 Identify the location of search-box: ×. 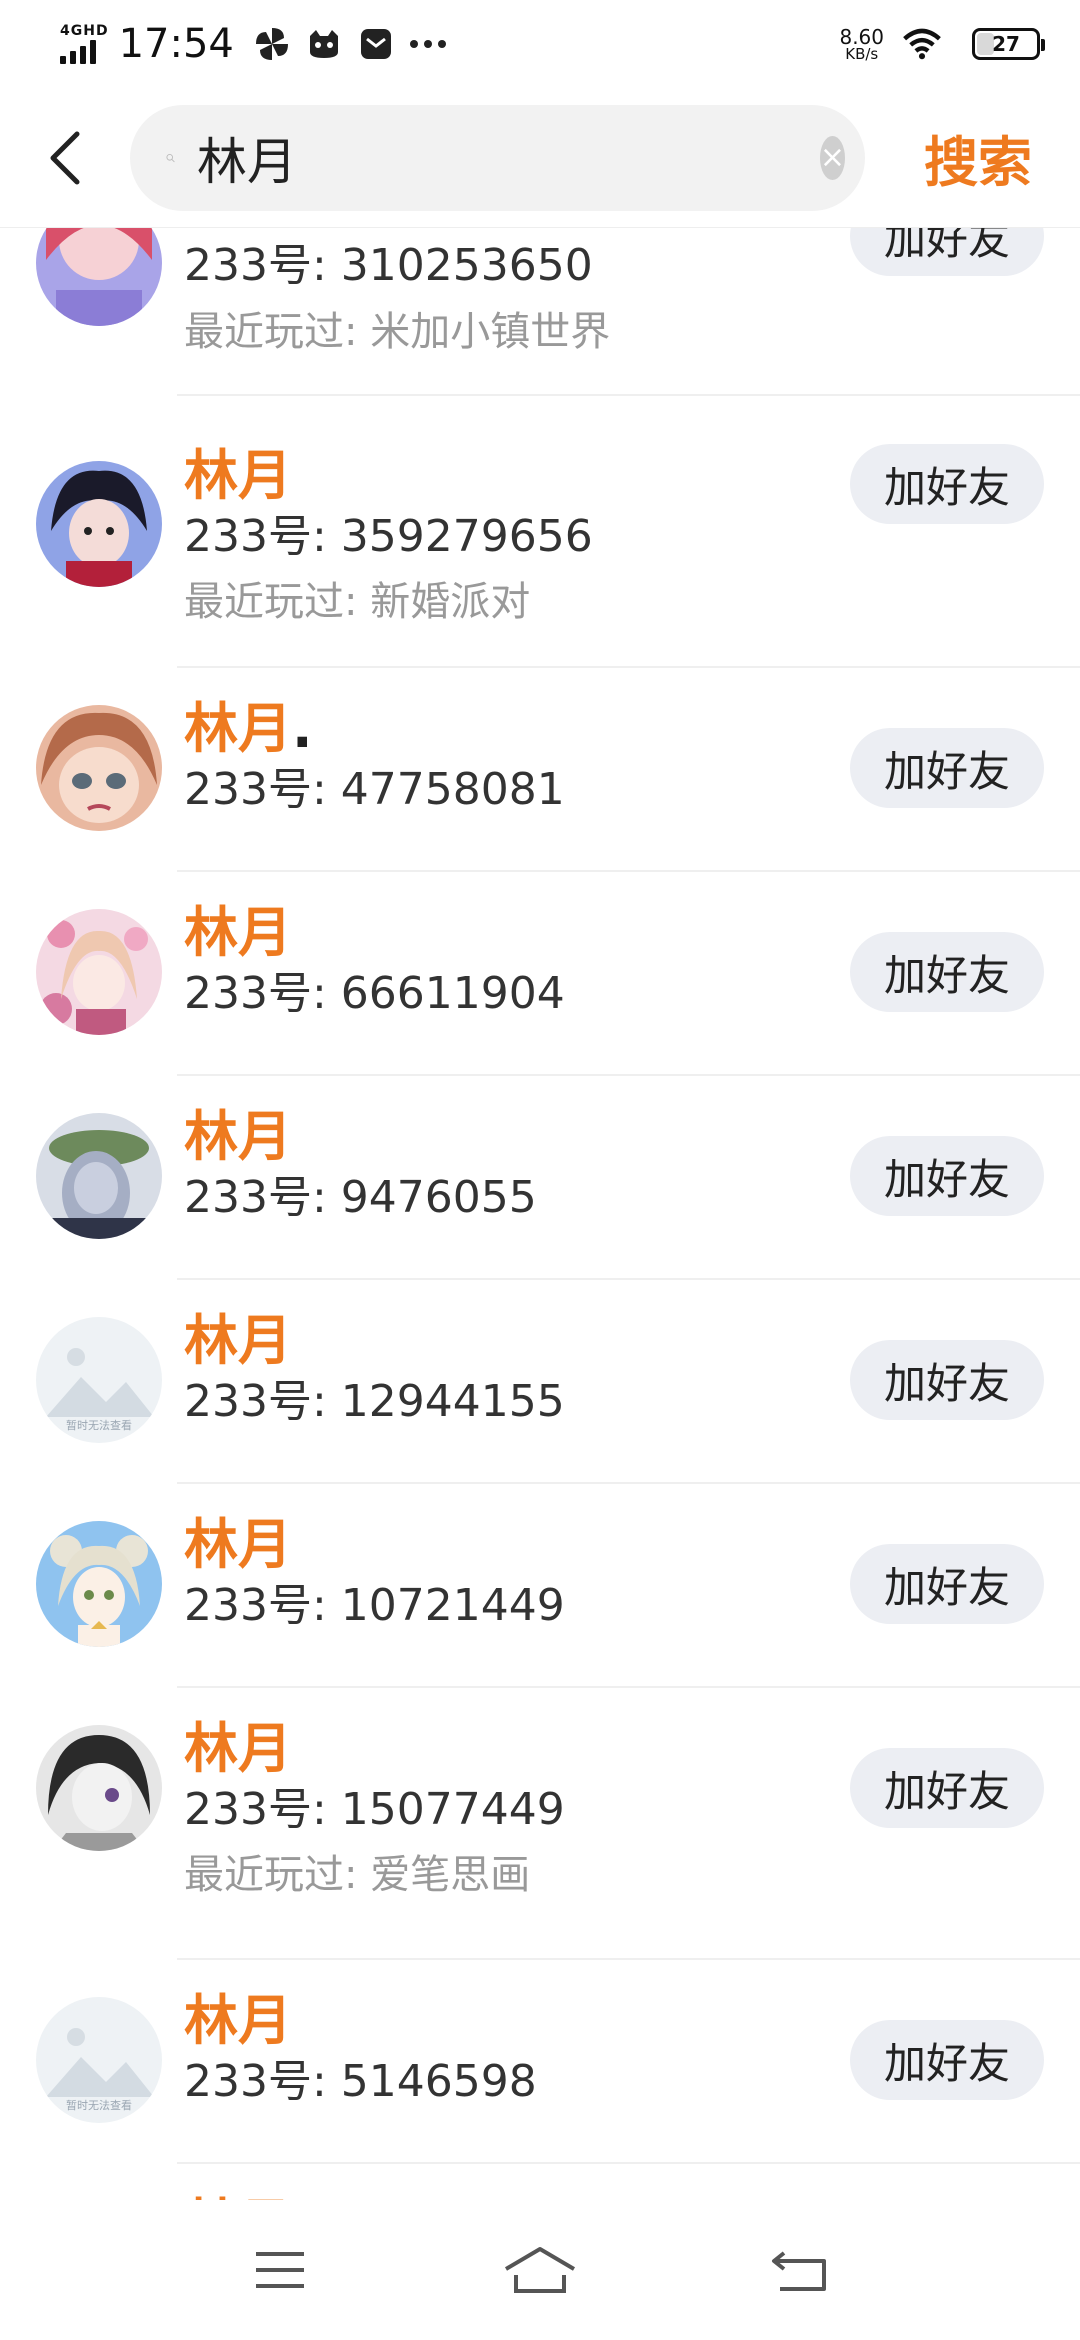
(497, 157).